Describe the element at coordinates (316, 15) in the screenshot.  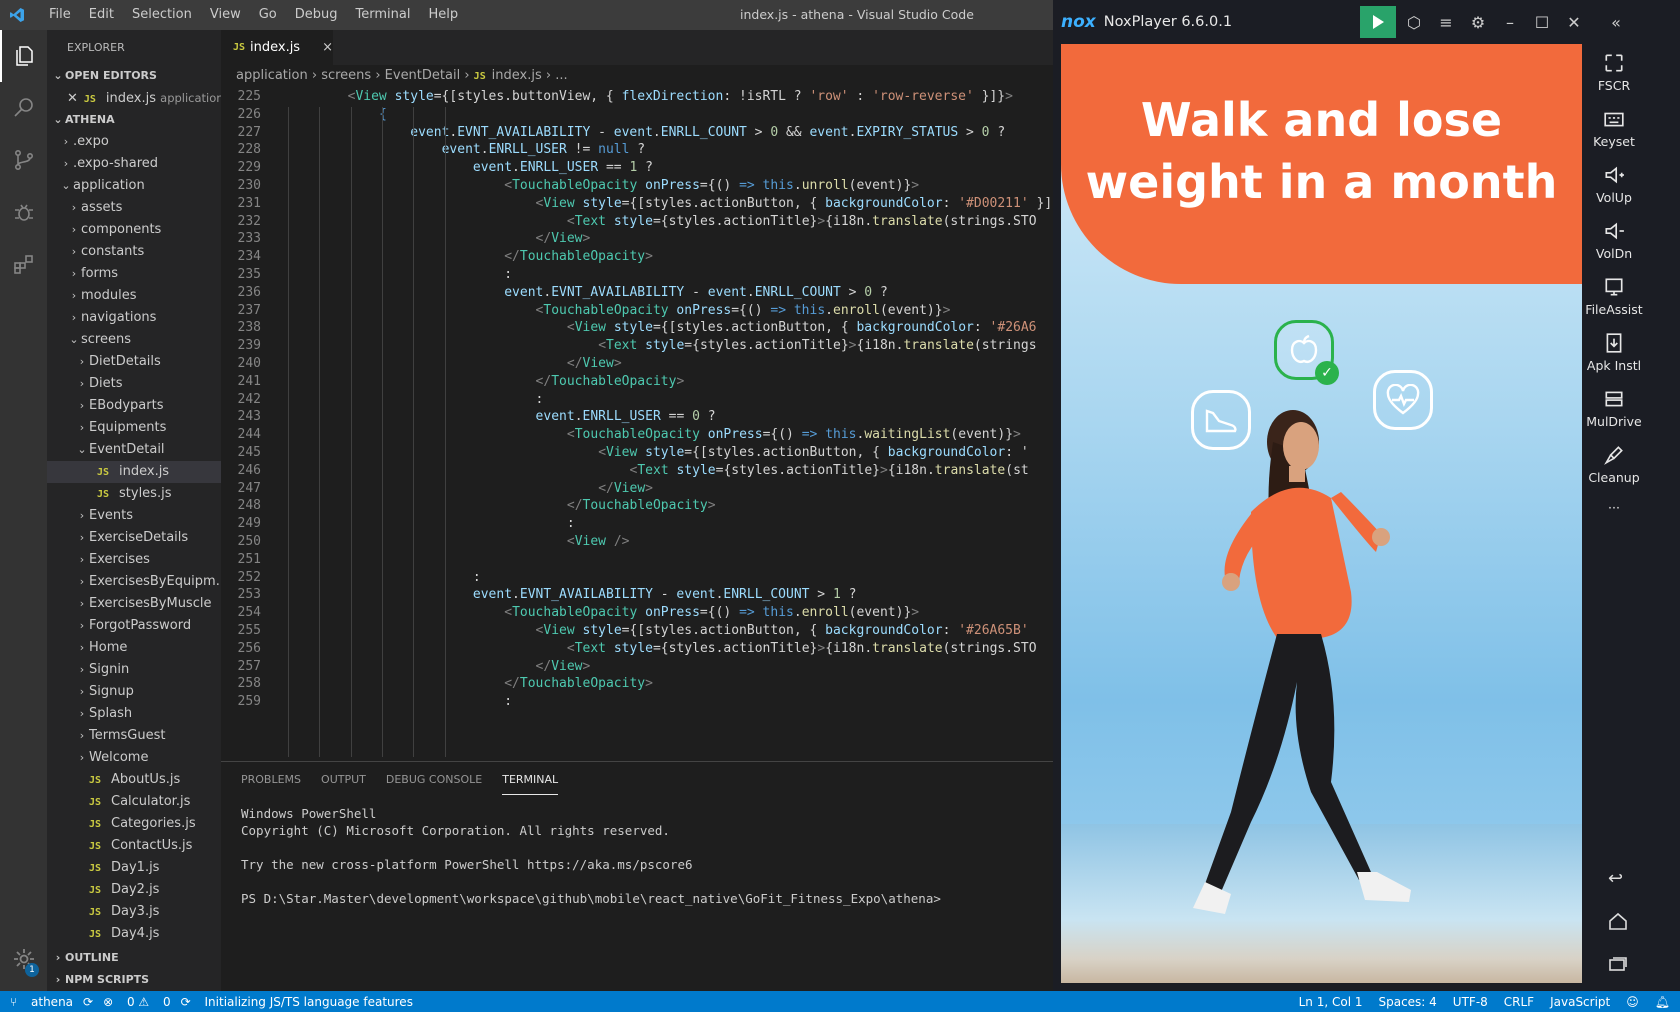
I see `menu-item-debug: Debug` at that location.